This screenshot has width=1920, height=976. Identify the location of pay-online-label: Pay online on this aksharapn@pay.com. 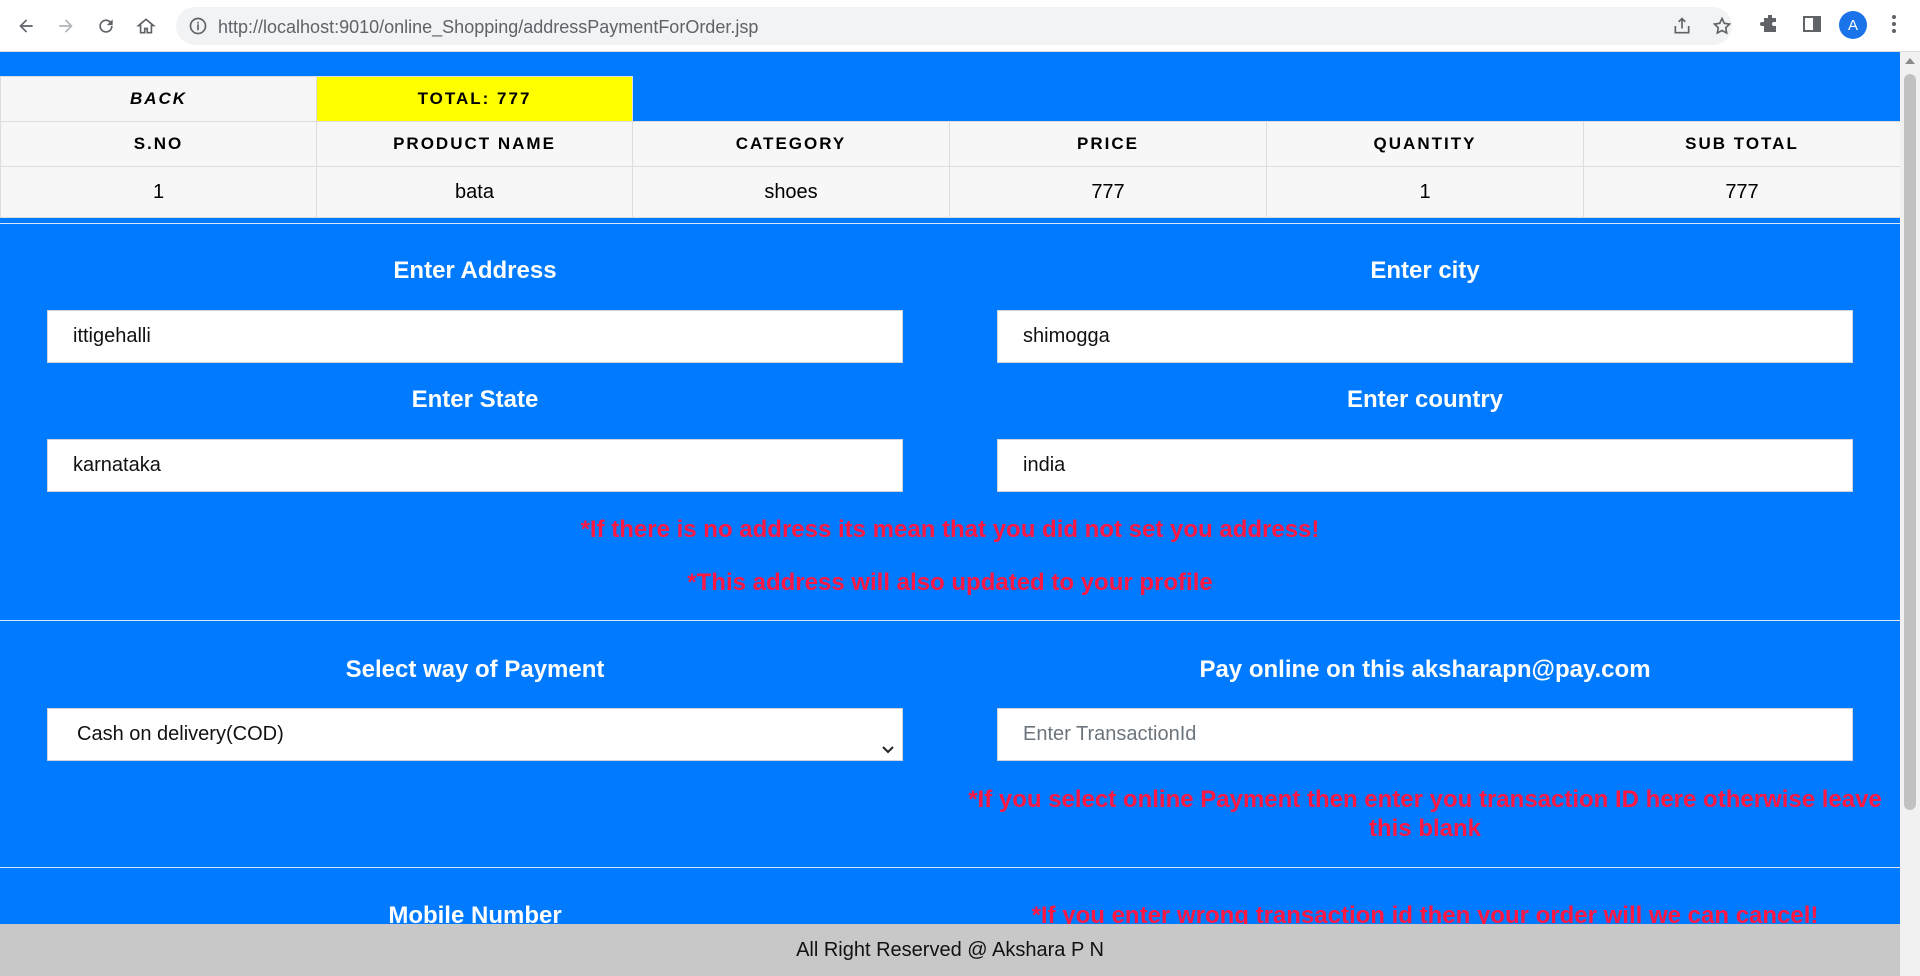
(1425, 669).